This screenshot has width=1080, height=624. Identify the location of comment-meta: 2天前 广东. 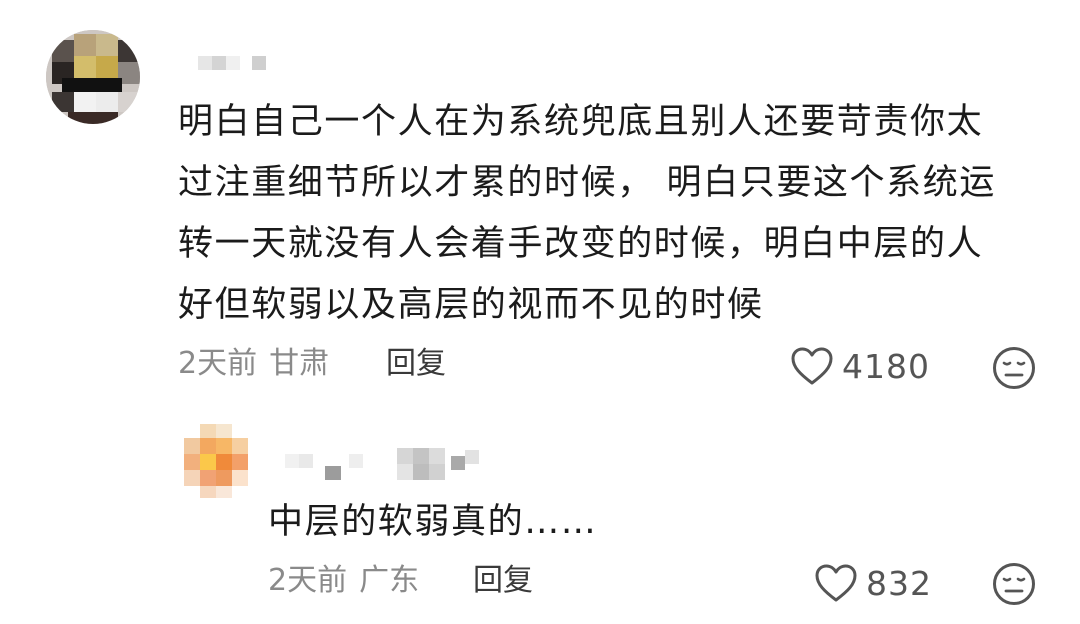
(343, 581).